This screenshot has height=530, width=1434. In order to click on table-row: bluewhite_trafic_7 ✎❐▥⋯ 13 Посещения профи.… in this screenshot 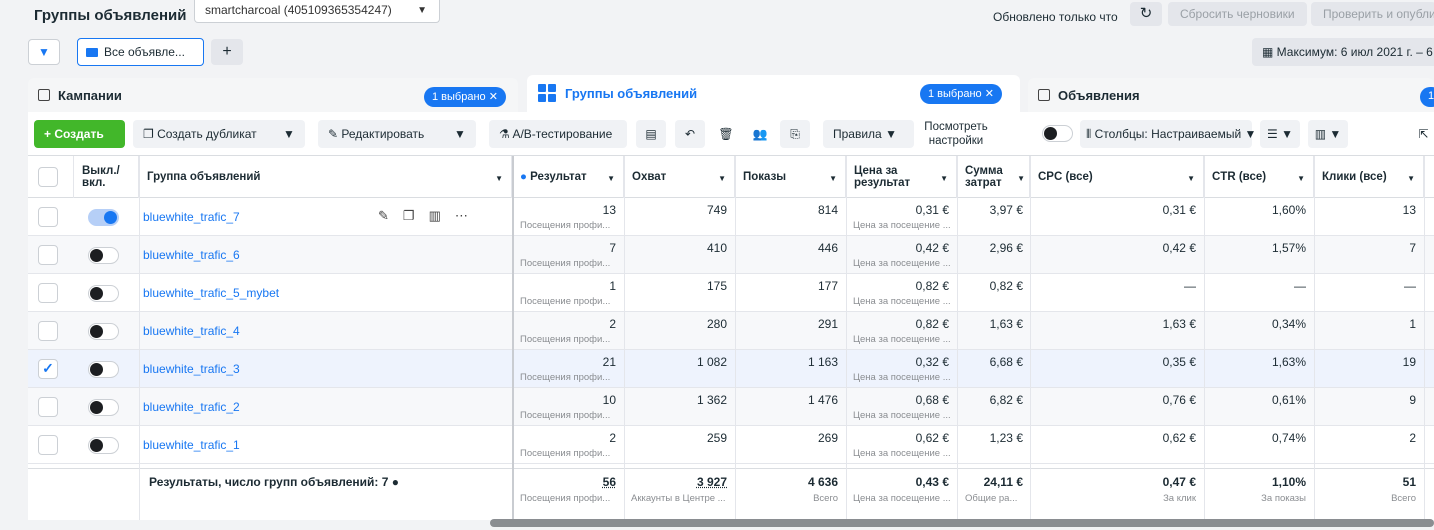, I will do `click(731, 217)`.